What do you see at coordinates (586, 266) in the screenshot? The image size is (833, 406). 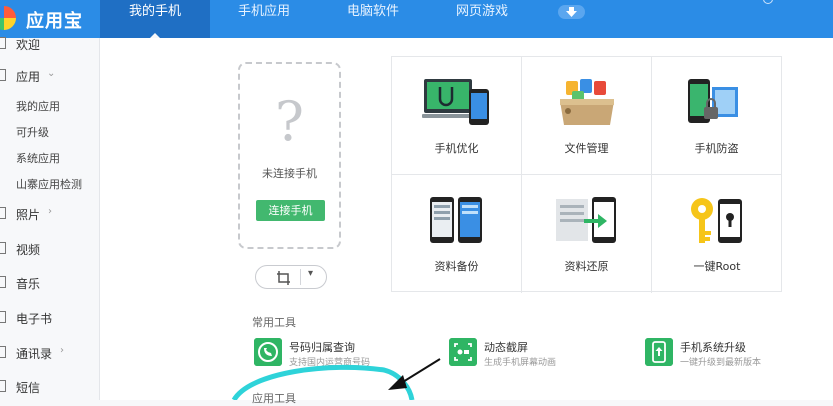 I see `feature-label: 资料还原` at bounding box center [586, 266].